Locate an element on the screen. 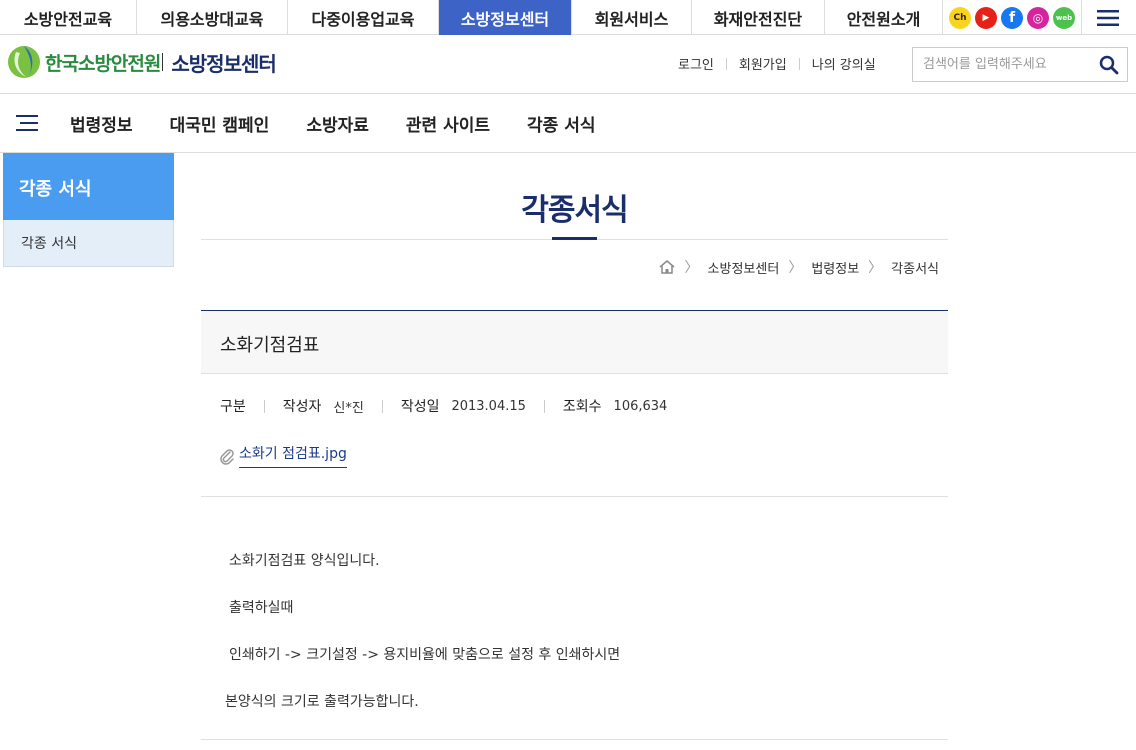  nav-menu-button is located at coordinates (27, 123).